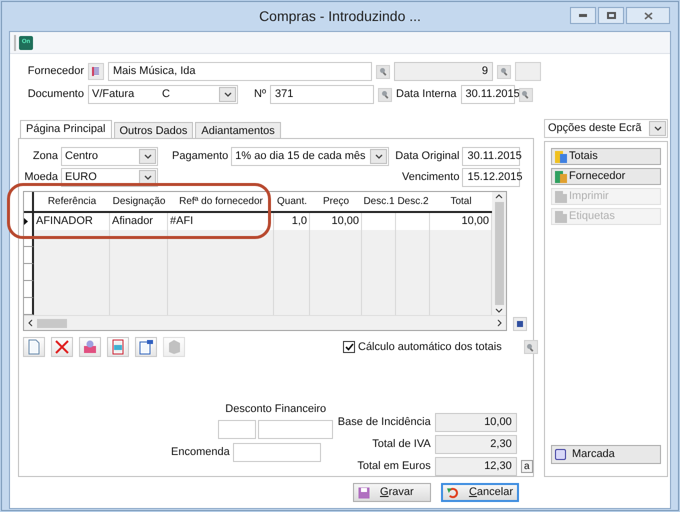  Describe the element at coordinates (475, 466) in the screenshot. I see `total-field: 12,30` at that location.